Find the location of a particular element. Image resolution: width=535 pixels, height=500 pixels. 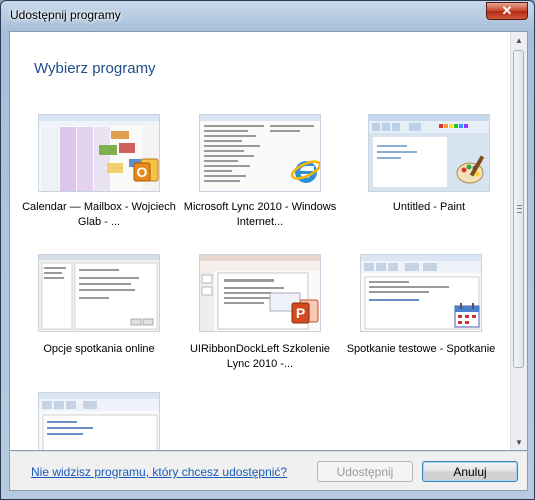

window-title: Udostępnij programy is located at coordinates (65, 15).